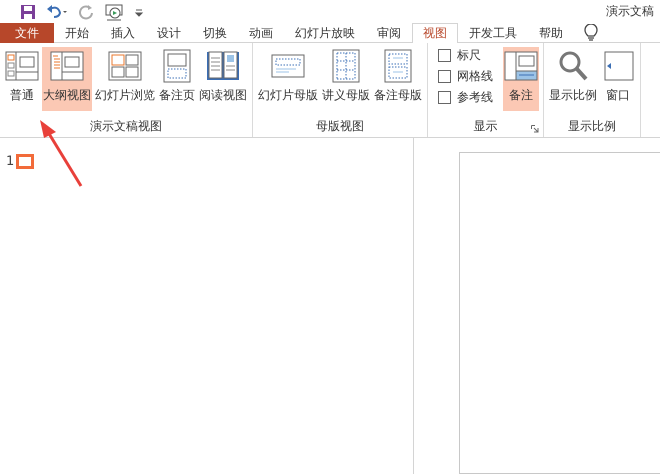 The width and height of the screenshot is (660, 474). I want to click on slide-icon, so click(25, 161).